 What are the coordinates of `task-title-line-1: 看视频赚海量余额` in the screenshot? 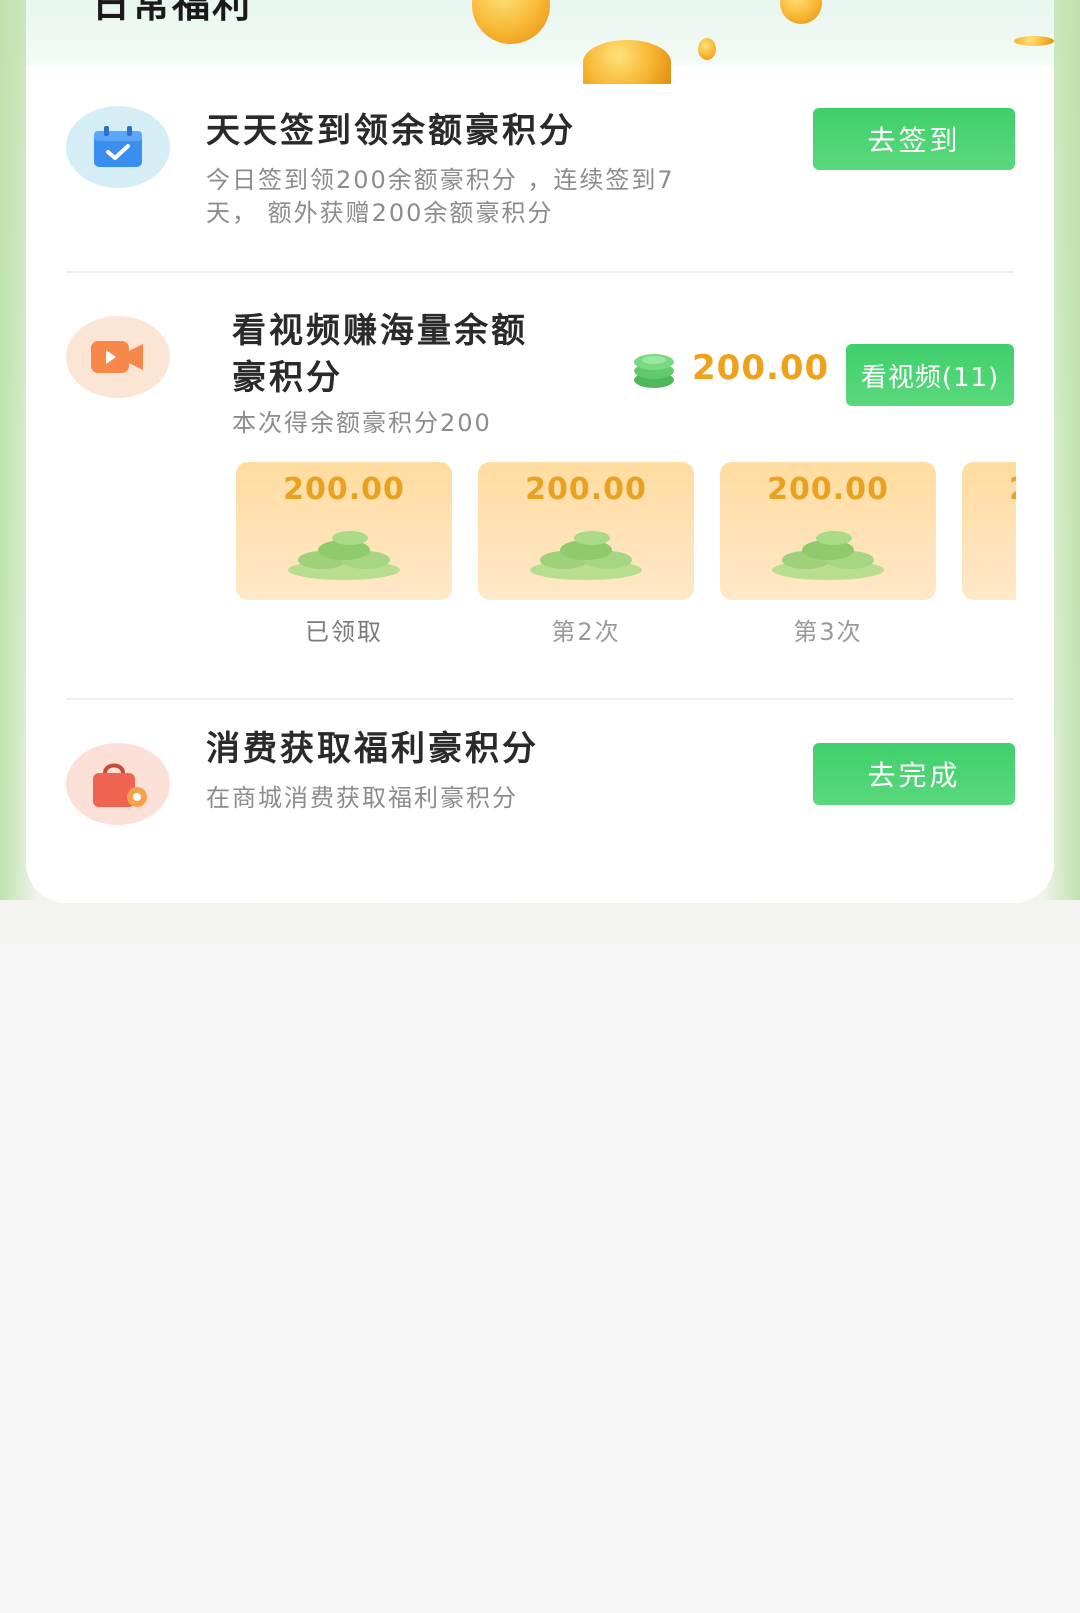 It's located at (380, 331).